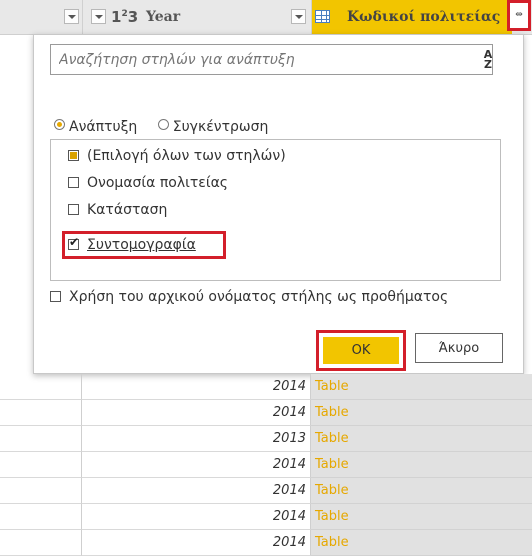 This screenshot has height=556, width=532. Describe the element at coordinates (221, 127) in the screenshot. I see `radio-aggregate-label: Συγκέντρωση` at that location.